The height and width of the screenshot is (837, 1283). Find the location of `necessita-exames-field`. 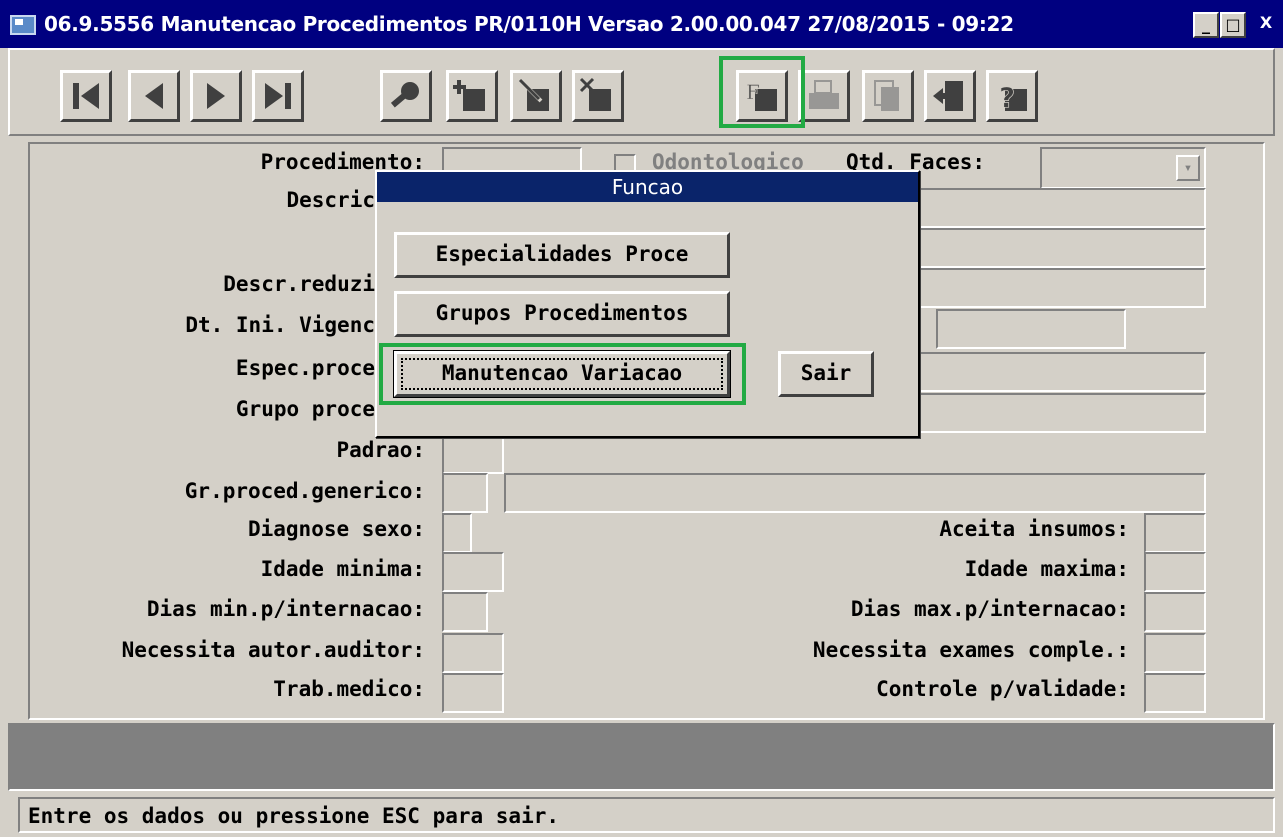

necessita-exames-field is located at coordinates (1175, 653).